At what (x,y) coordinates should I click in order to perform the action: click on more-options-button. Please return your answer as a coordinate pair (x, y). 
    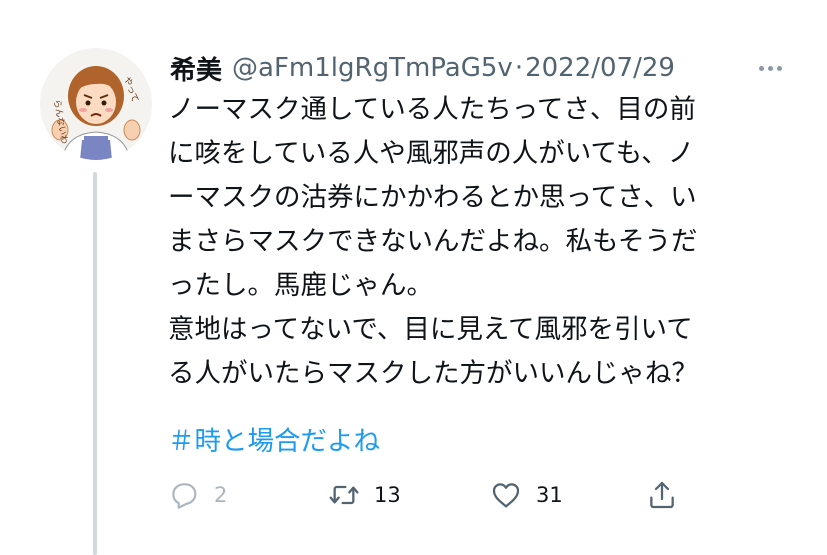
    Looking at the image, I should click on (770, 68).